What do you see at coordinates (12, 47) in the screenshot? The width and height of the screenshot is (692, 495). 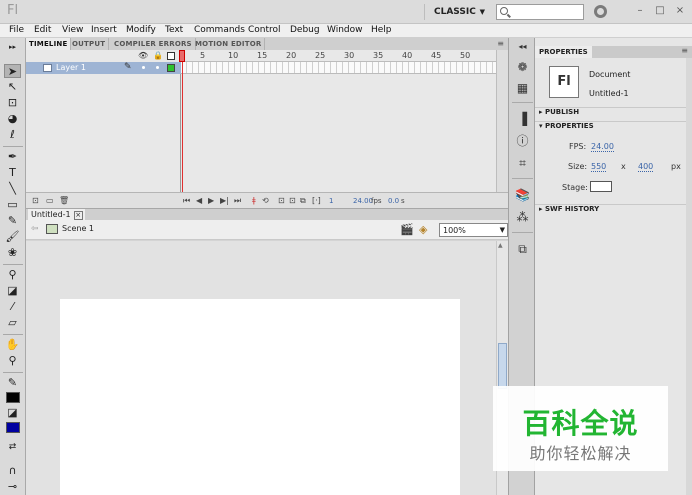 I see `panel-collapse-icon: ▸▸` at bounding box center [12, 47].